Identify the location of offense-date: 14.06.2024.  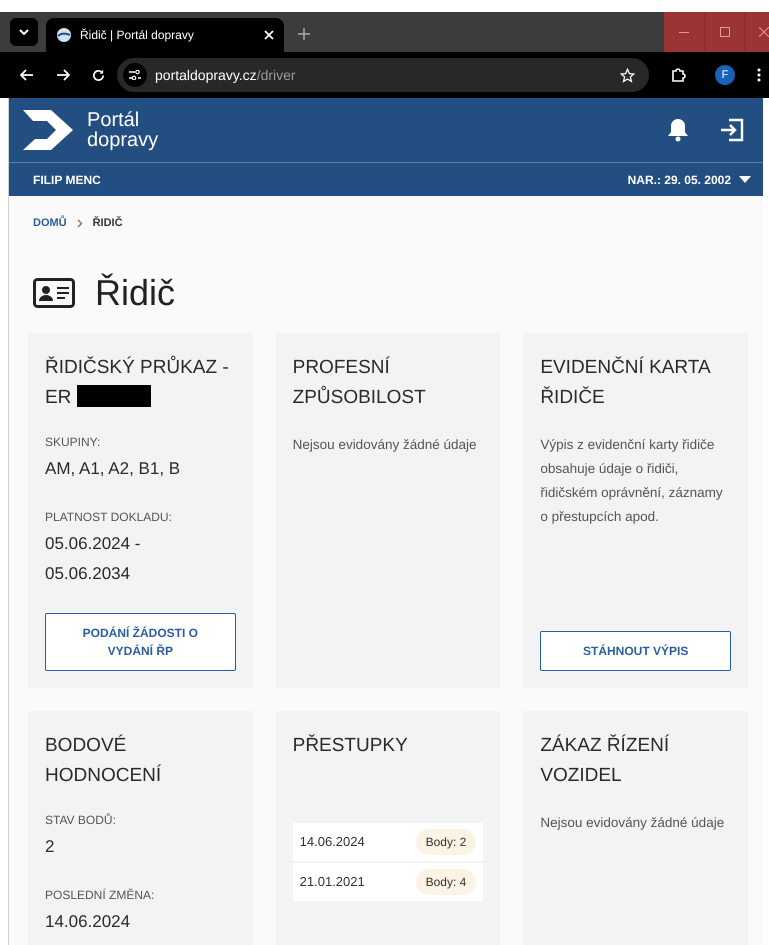
(332, 842).